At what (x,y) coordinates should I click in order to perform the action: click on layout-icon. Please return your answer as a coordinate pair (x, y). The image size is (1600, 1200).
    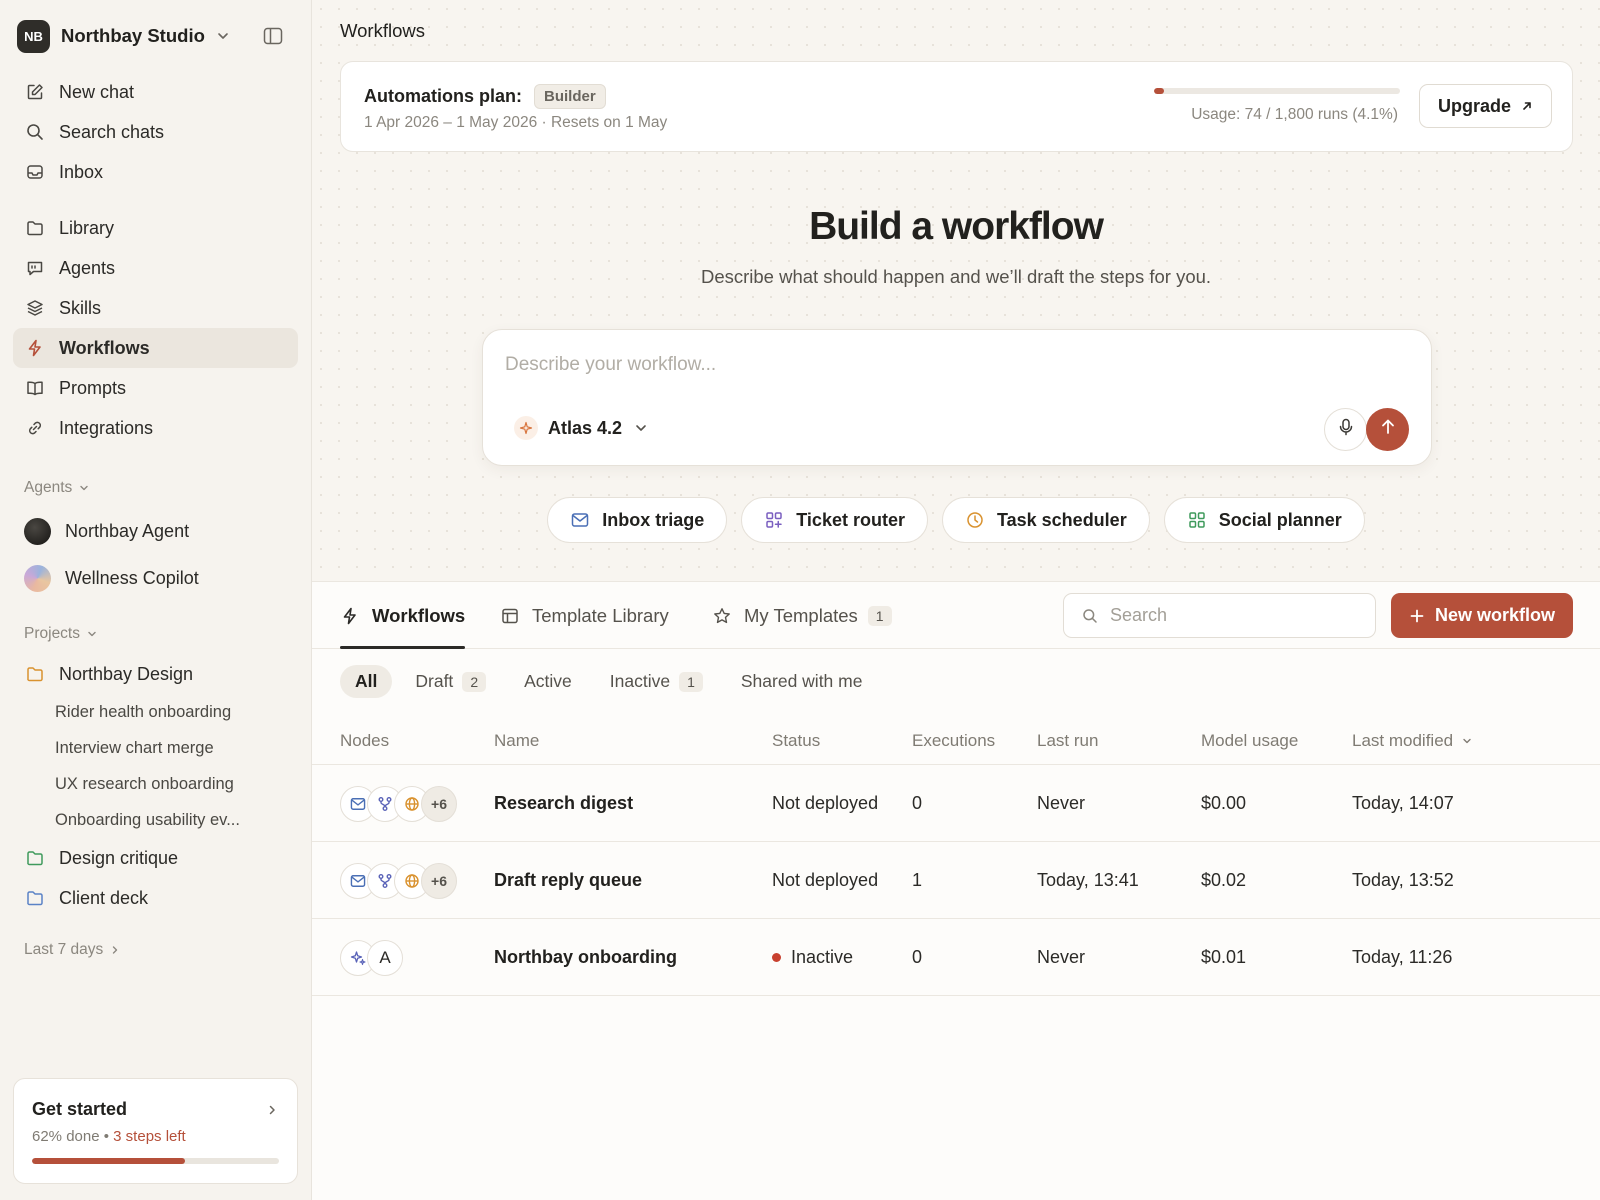
    Looking at the image, I should click on (510, 616).